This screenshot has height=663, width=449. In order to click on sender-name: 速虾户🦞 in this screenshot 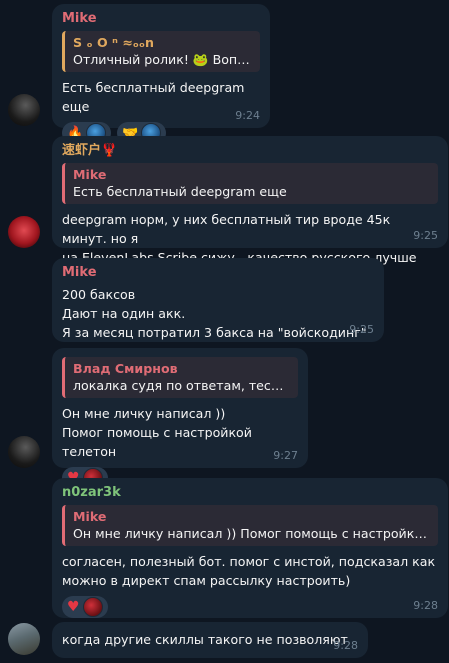, I will do `click(250, 151)`.